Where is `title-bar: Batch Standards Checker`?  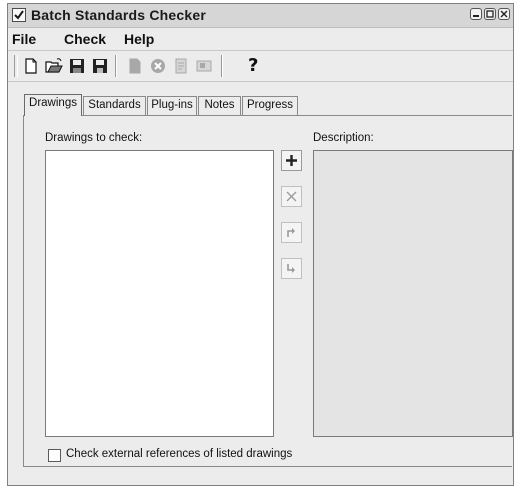
title-bar: Batch Standards Checker is located at coordinates (260, 16).